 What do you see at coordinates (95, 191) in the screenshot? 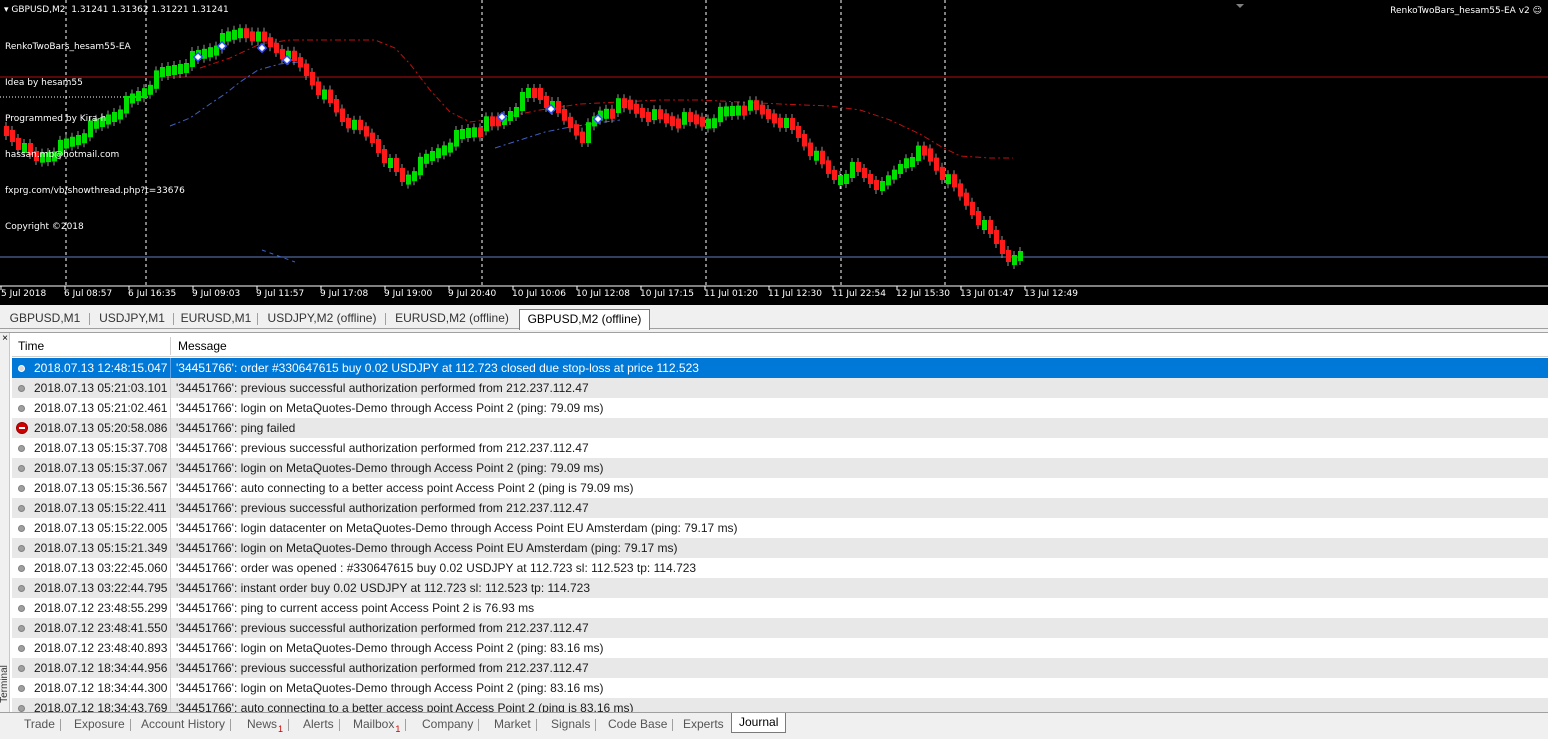
I see `ea-info-line: fxprg.com/vb/showthread.php?t=33676` at bounding box center [95, 191].